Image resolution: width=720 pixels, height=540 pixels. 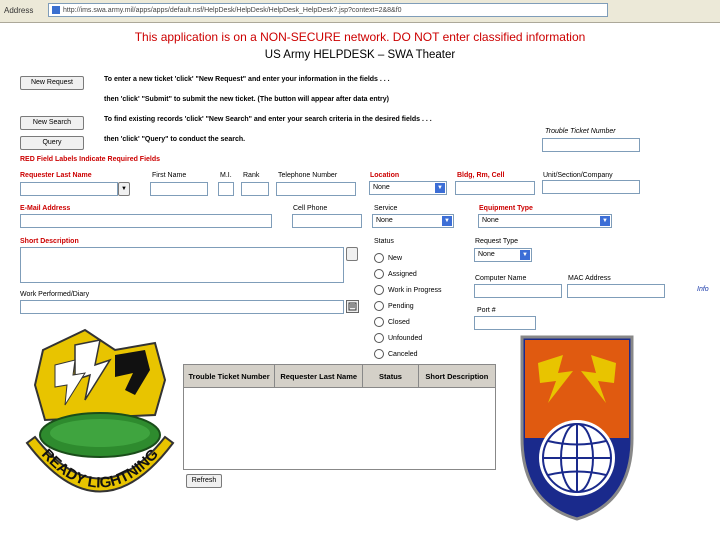 What do you see at coordinates (518, 291) in the screenshot?
I see `computer-name-input` at bounding box center [518, 291].